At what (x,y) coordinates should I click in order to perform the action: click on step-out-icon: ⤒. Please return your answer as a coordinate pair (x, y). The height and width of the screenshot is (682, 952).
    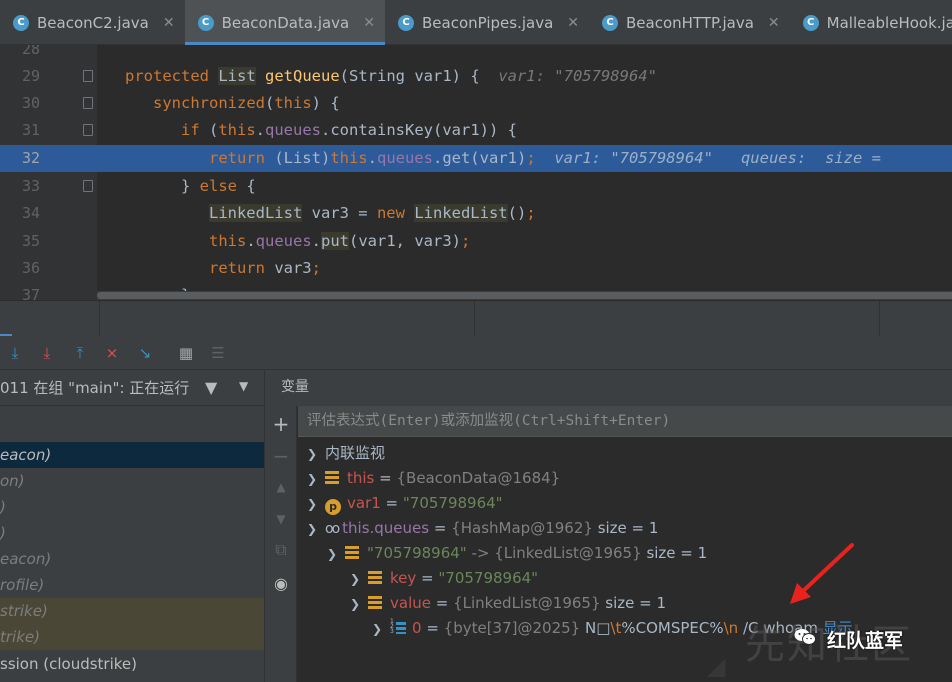
    Looking at the image, I should click on (80, 353).